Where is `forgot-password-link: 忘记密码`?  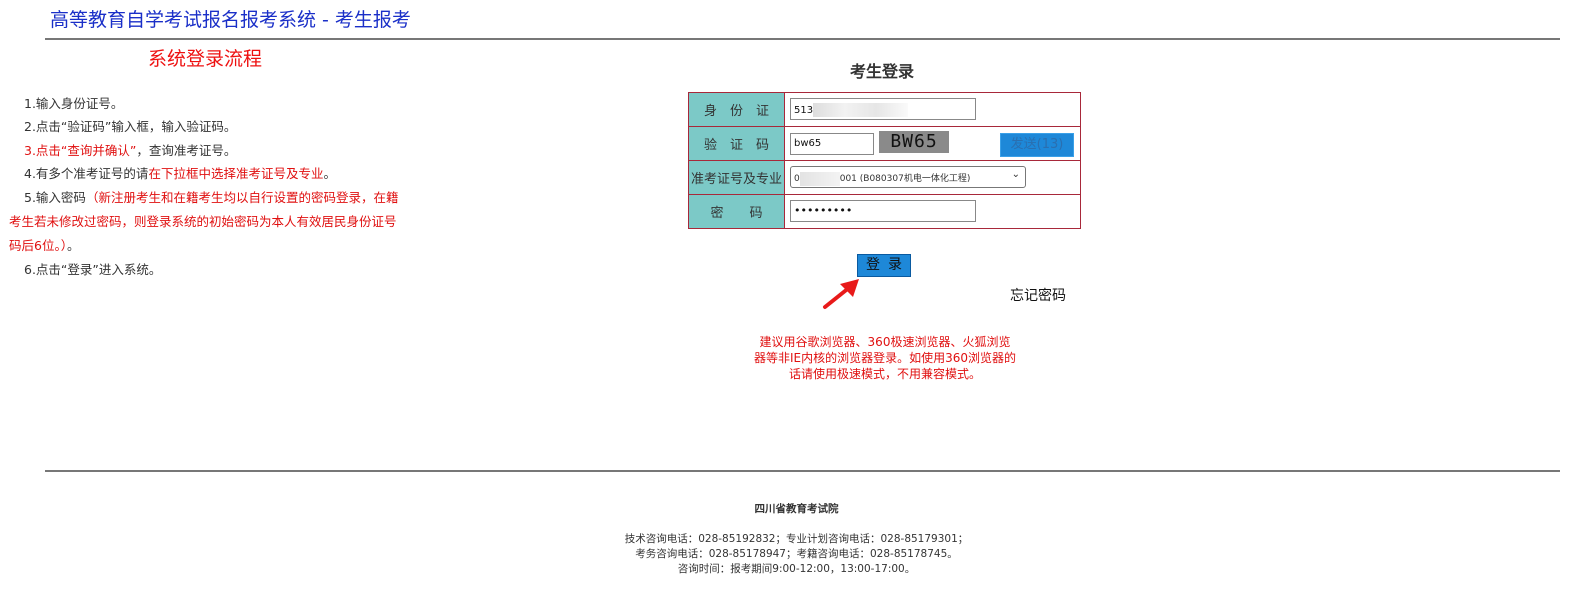
forgot-password-link: 忘记密码 is located at coordinates (1038, 295).